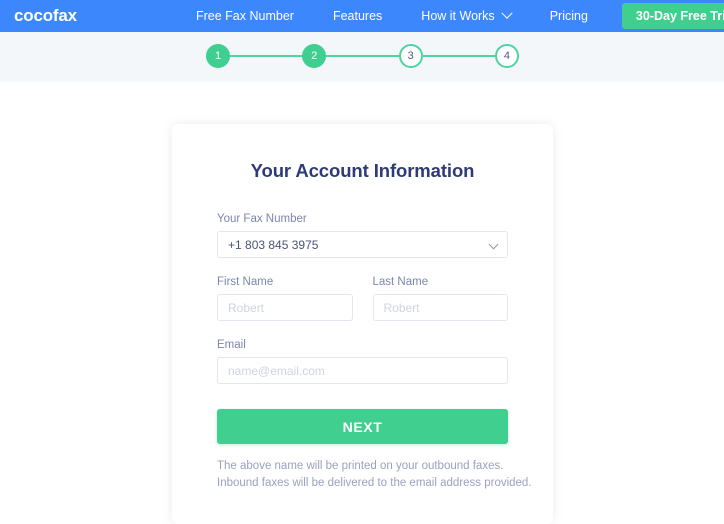  What do you see at coordinates (231, 345) in the screenshot?
I see `email-label: Email` at bounding box center [231, 345].